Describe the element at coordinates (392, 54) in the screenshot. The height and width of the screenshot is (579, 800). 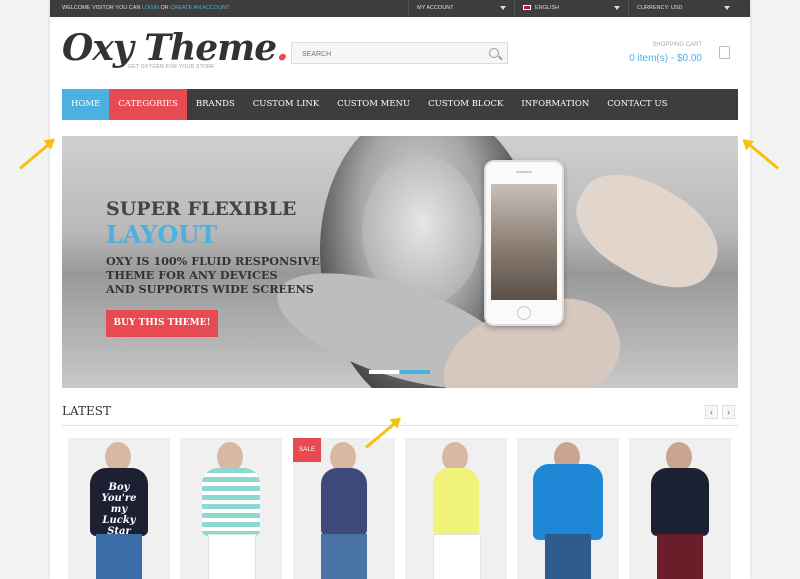
I see `search-input` at that location.